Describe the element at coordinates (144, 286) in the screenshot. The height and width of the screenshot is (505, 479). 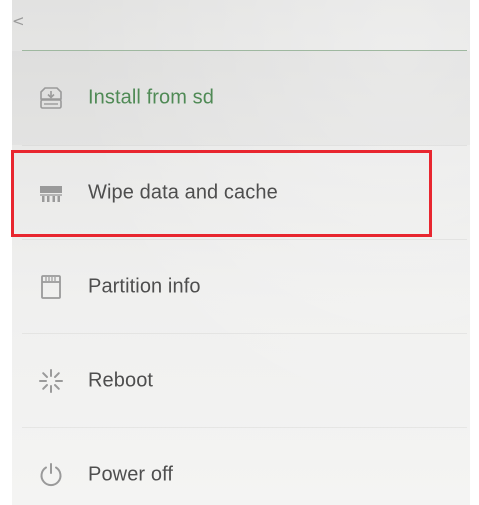
I see `menu-label-partition-info: Partition info` at that location.